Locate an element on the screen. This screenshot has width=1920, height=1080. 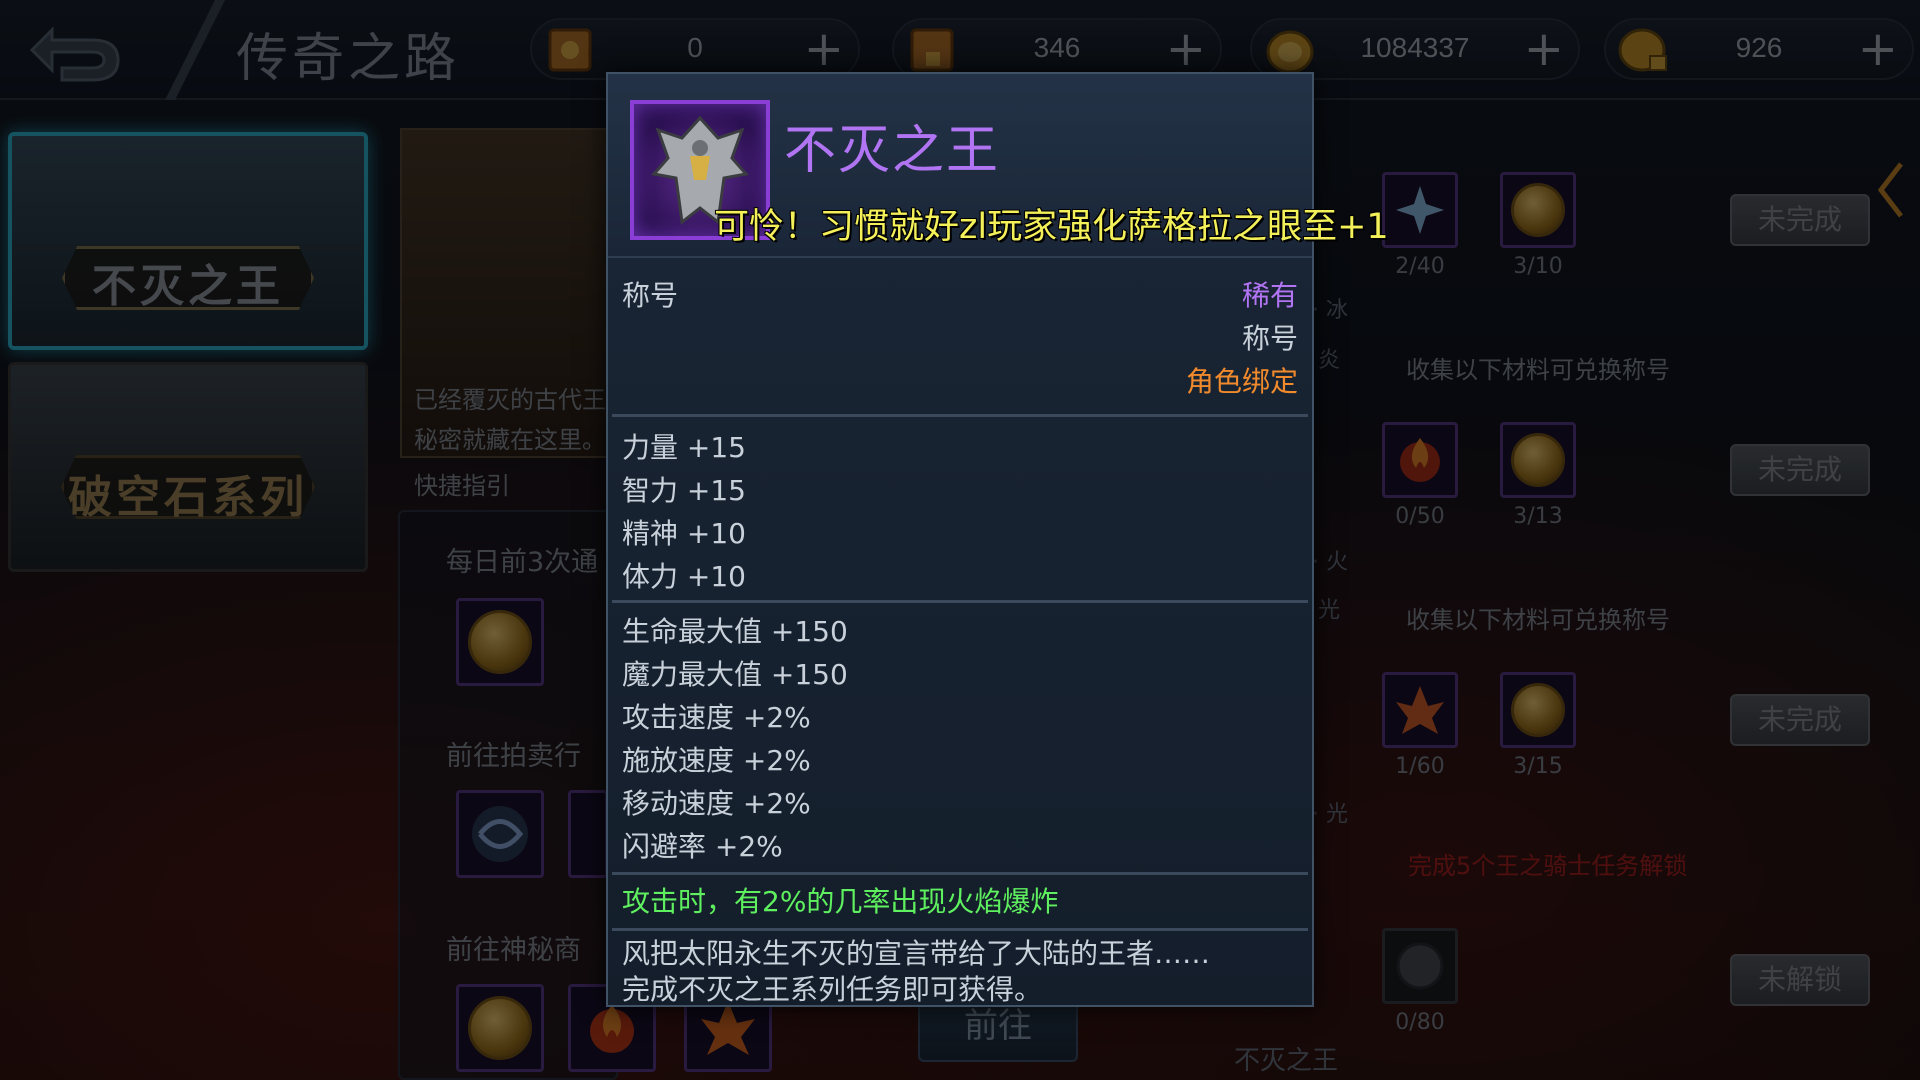
locked-medal-icon is located at coordinates (1420, 966).